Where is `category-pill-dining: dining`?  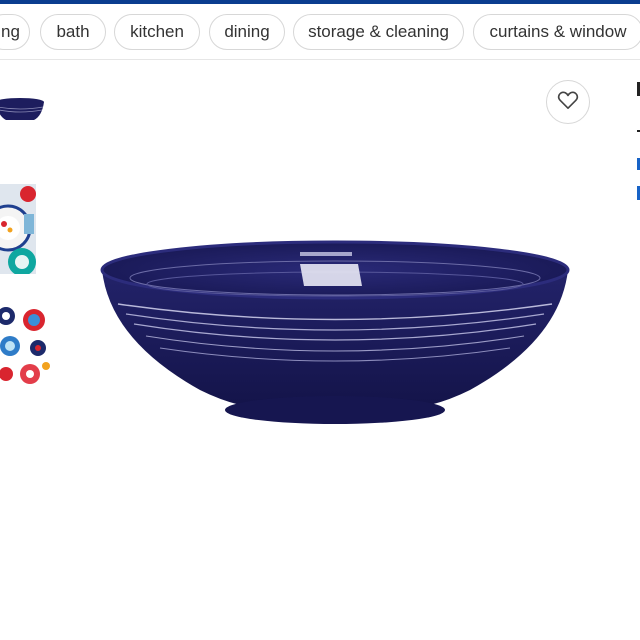 category-pill-dining: dining is located at coordinates (247, 32).